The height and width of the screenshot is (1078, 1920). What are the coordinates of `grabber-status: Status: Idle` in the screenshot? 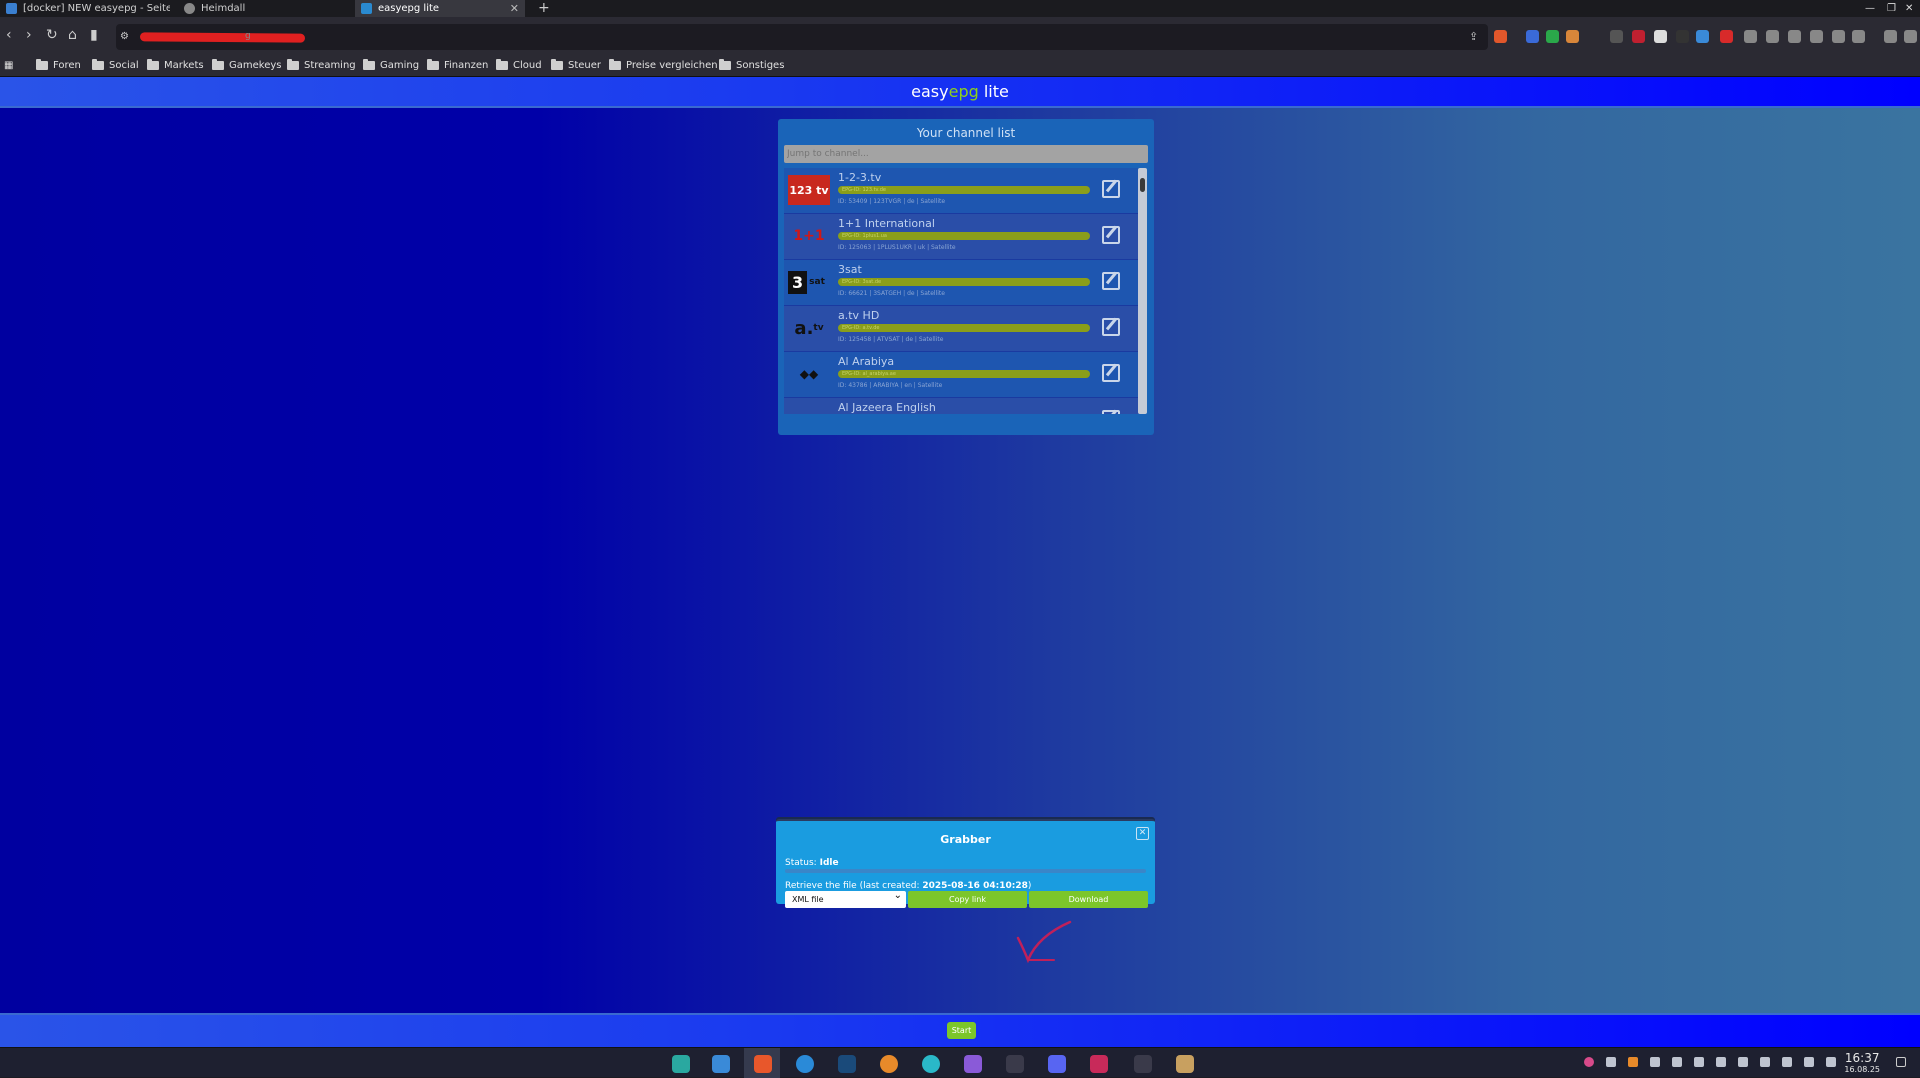 It's located at (812, 863).